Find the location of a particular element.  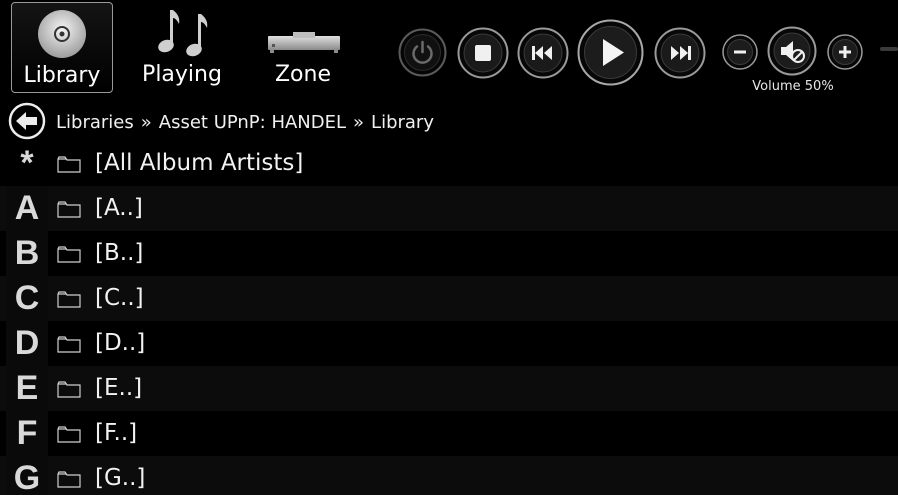

volume-down-button is located at coordinates (740, 52).